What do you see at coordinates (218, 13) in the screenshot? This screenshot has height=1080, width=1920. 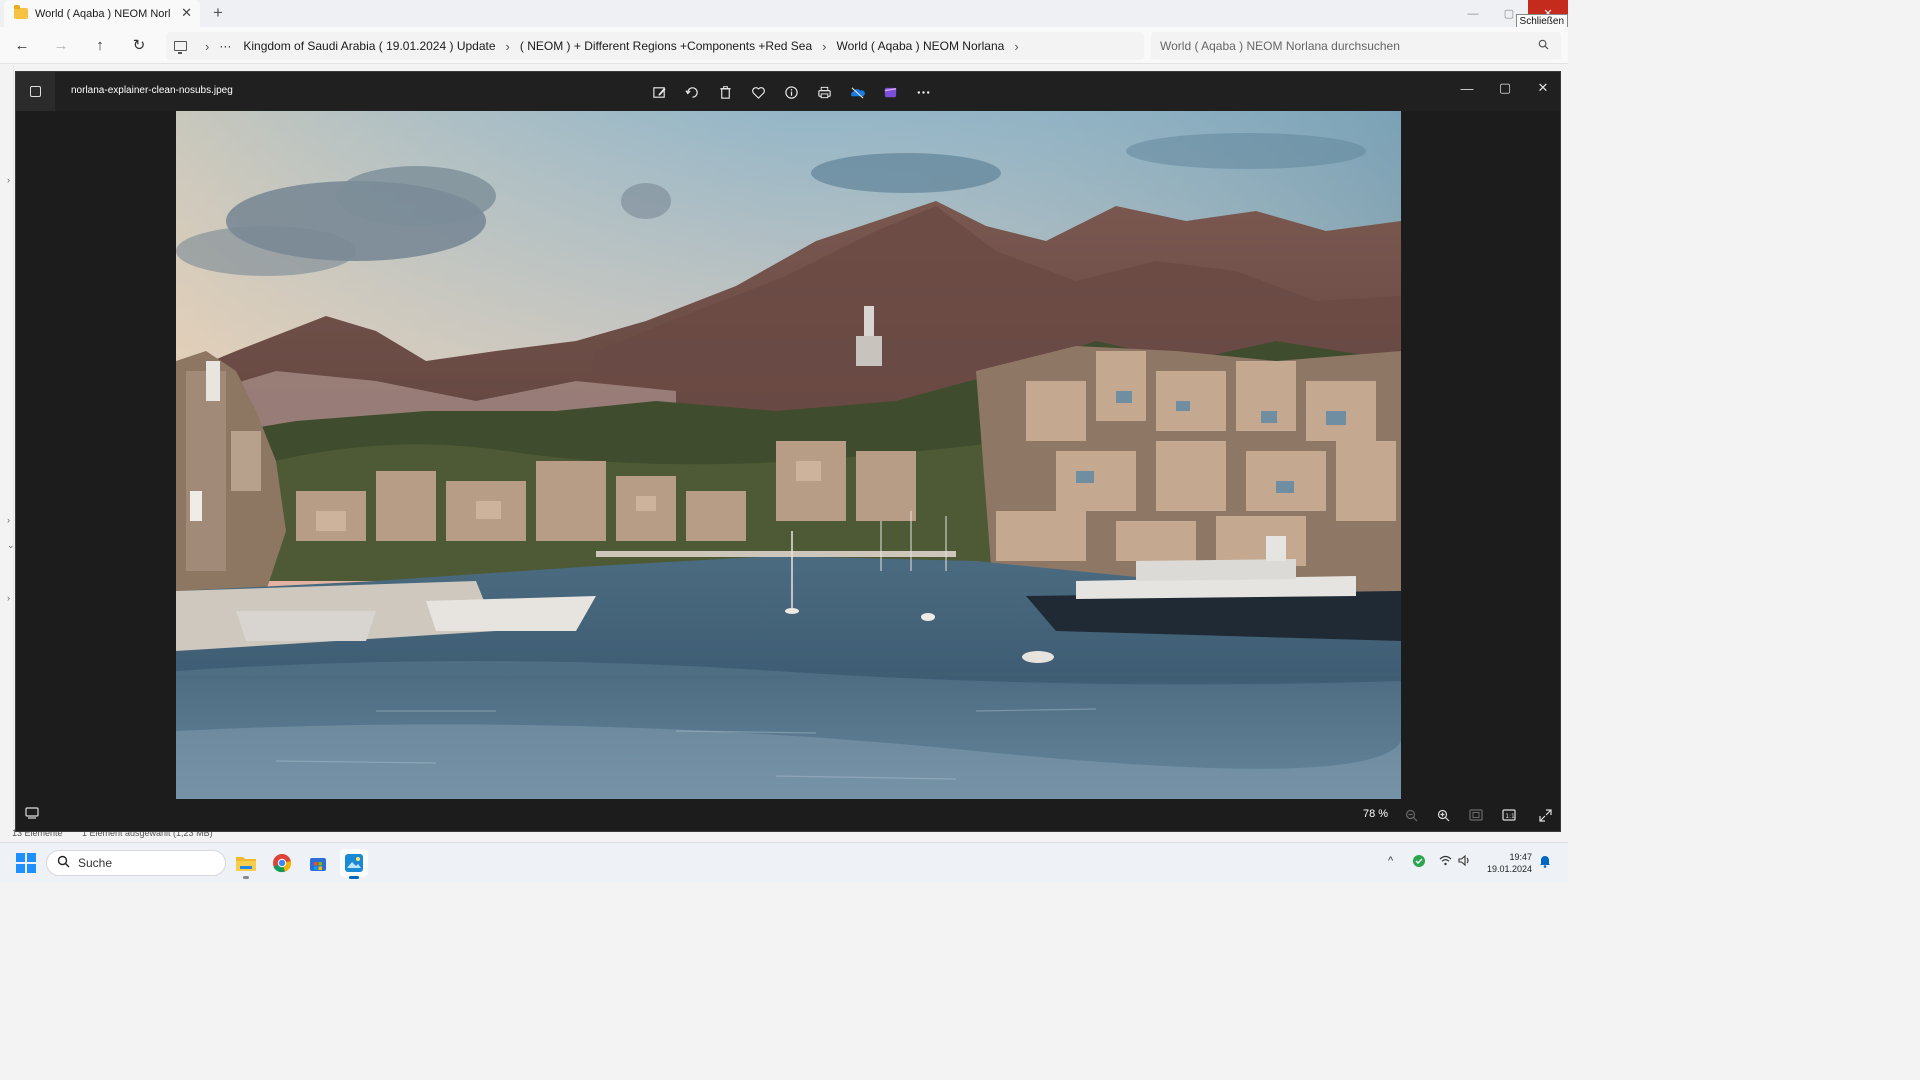 I see `new-tab-button: +` at bounding box center [218, 13].